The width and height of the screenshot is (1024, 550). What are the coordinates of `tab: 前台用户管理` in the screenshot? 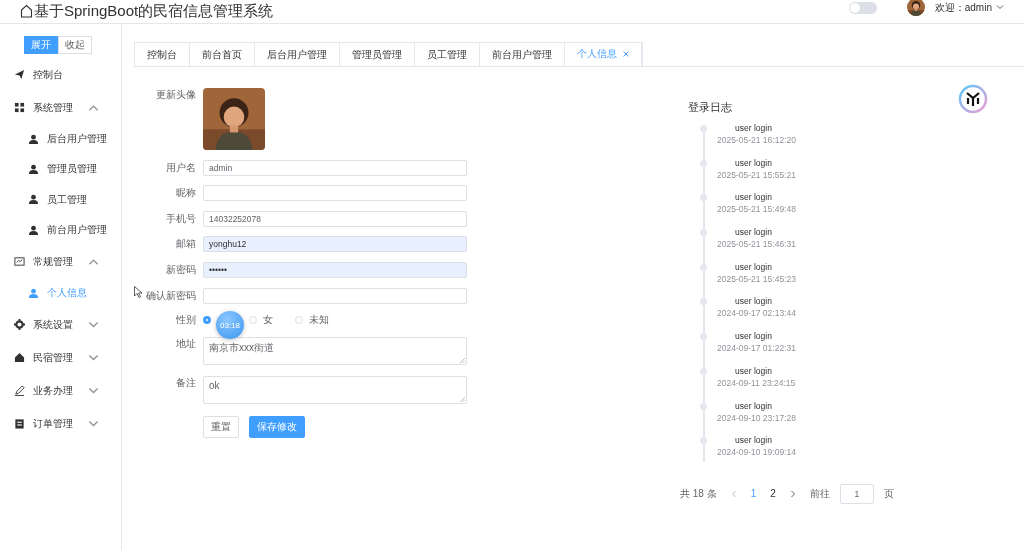 It's located at (522, 54).